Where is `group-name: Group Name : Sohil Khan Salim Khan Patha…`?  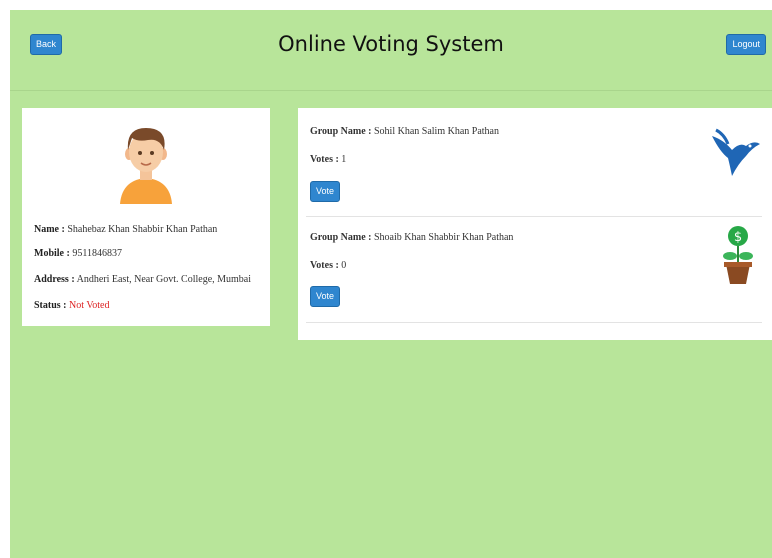 group-name: Group Name : Sohil Khan Salim Khan Patha… is located at coordinates (404, 131).